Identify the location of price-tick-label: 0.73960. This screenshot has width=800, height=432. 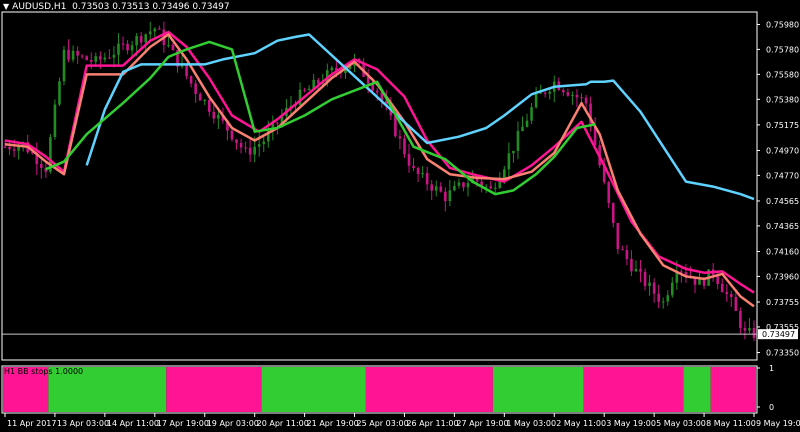
(782, 276).